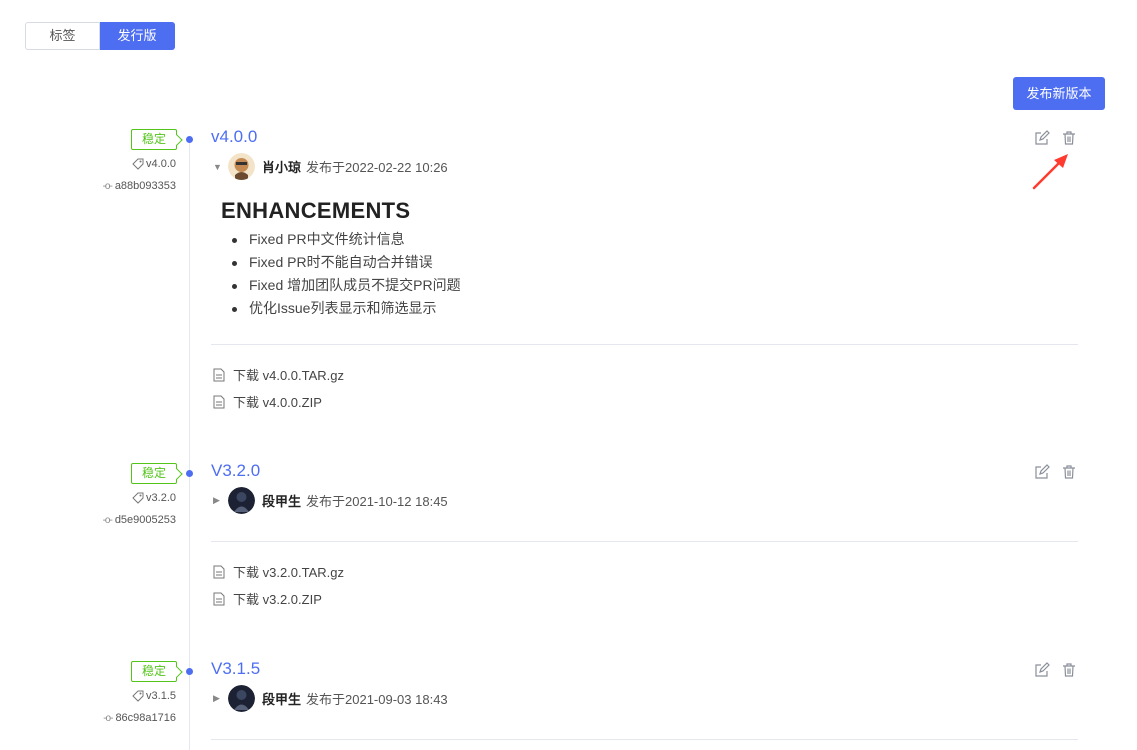 This screenshot has height=750, width=1137. I want to click on annotation-arrow-icon, so click(1050, 172).